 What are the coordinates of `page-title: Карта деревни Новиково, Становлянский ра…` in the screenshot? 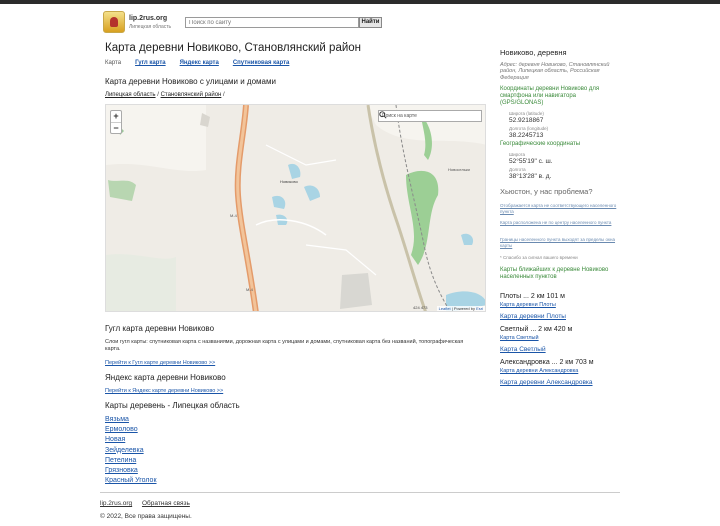 It's located at (233, 48).